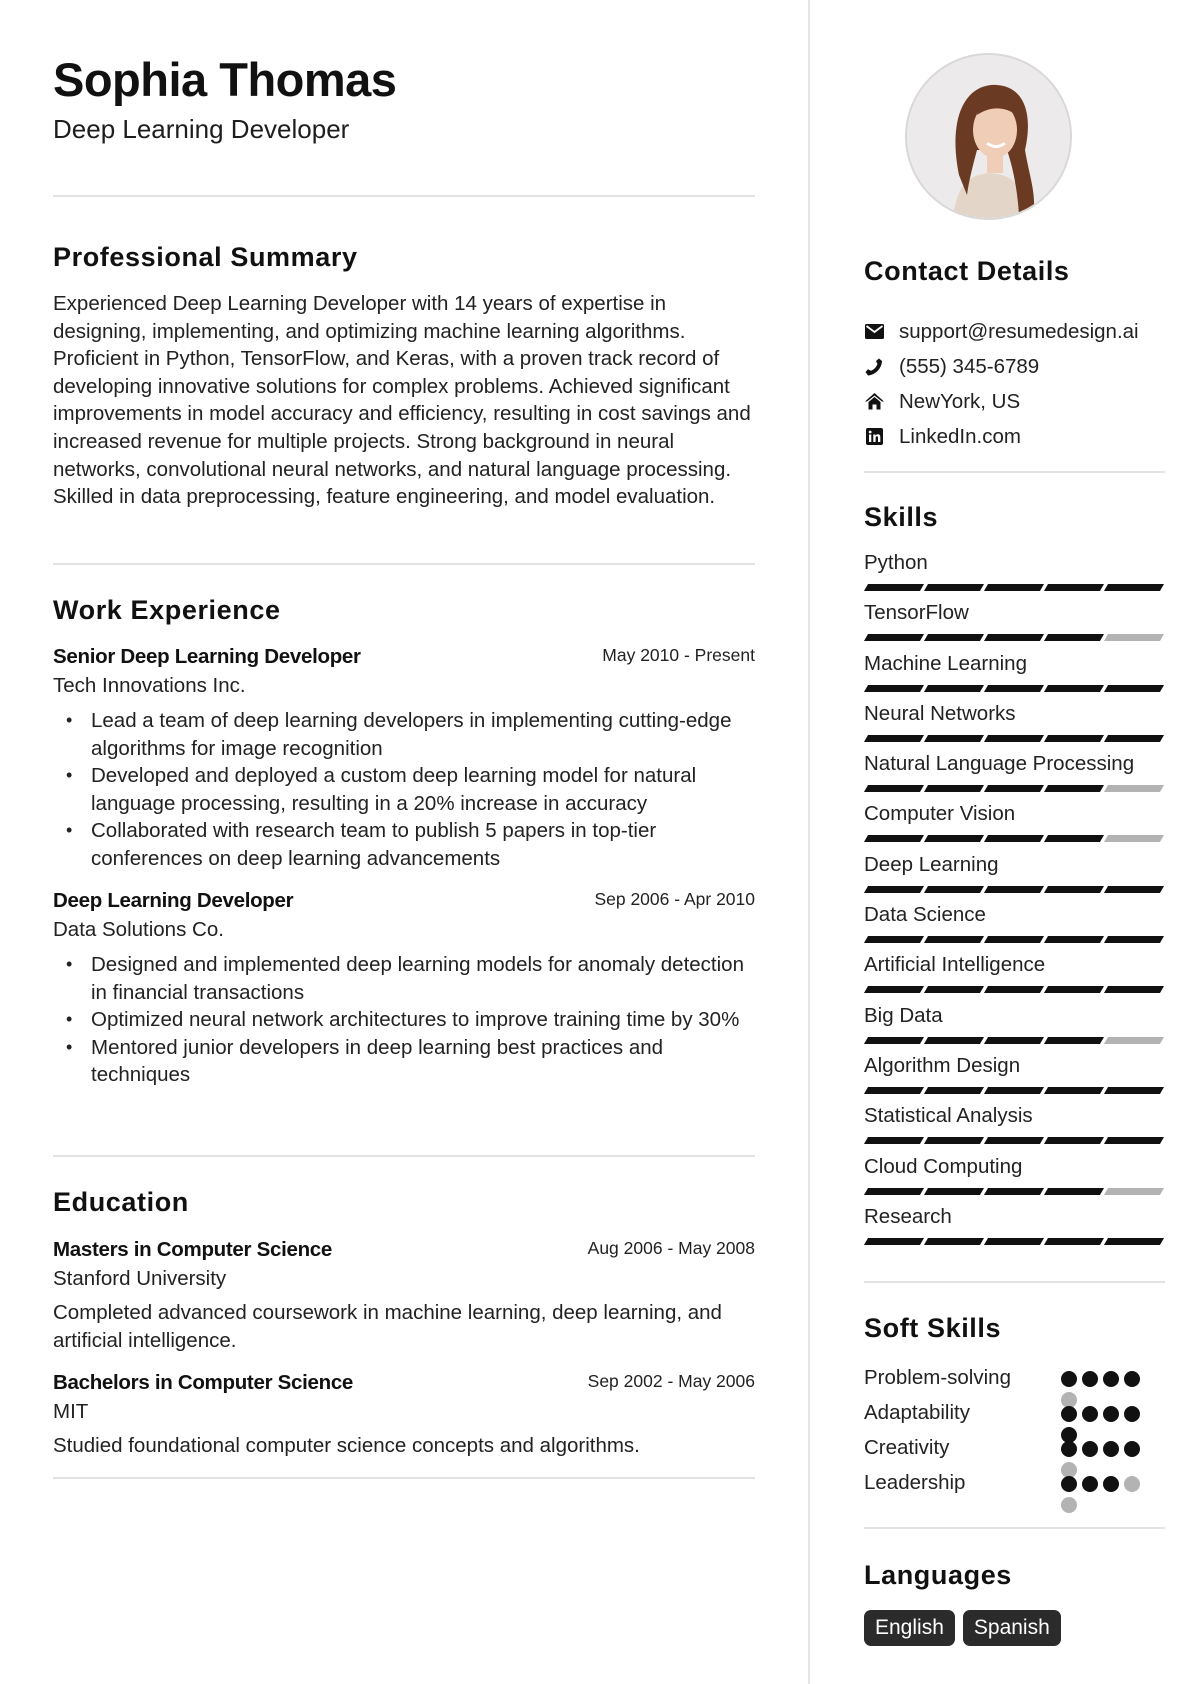  I want to click on job-title: Deep Learning Developer, so click(173, 900).